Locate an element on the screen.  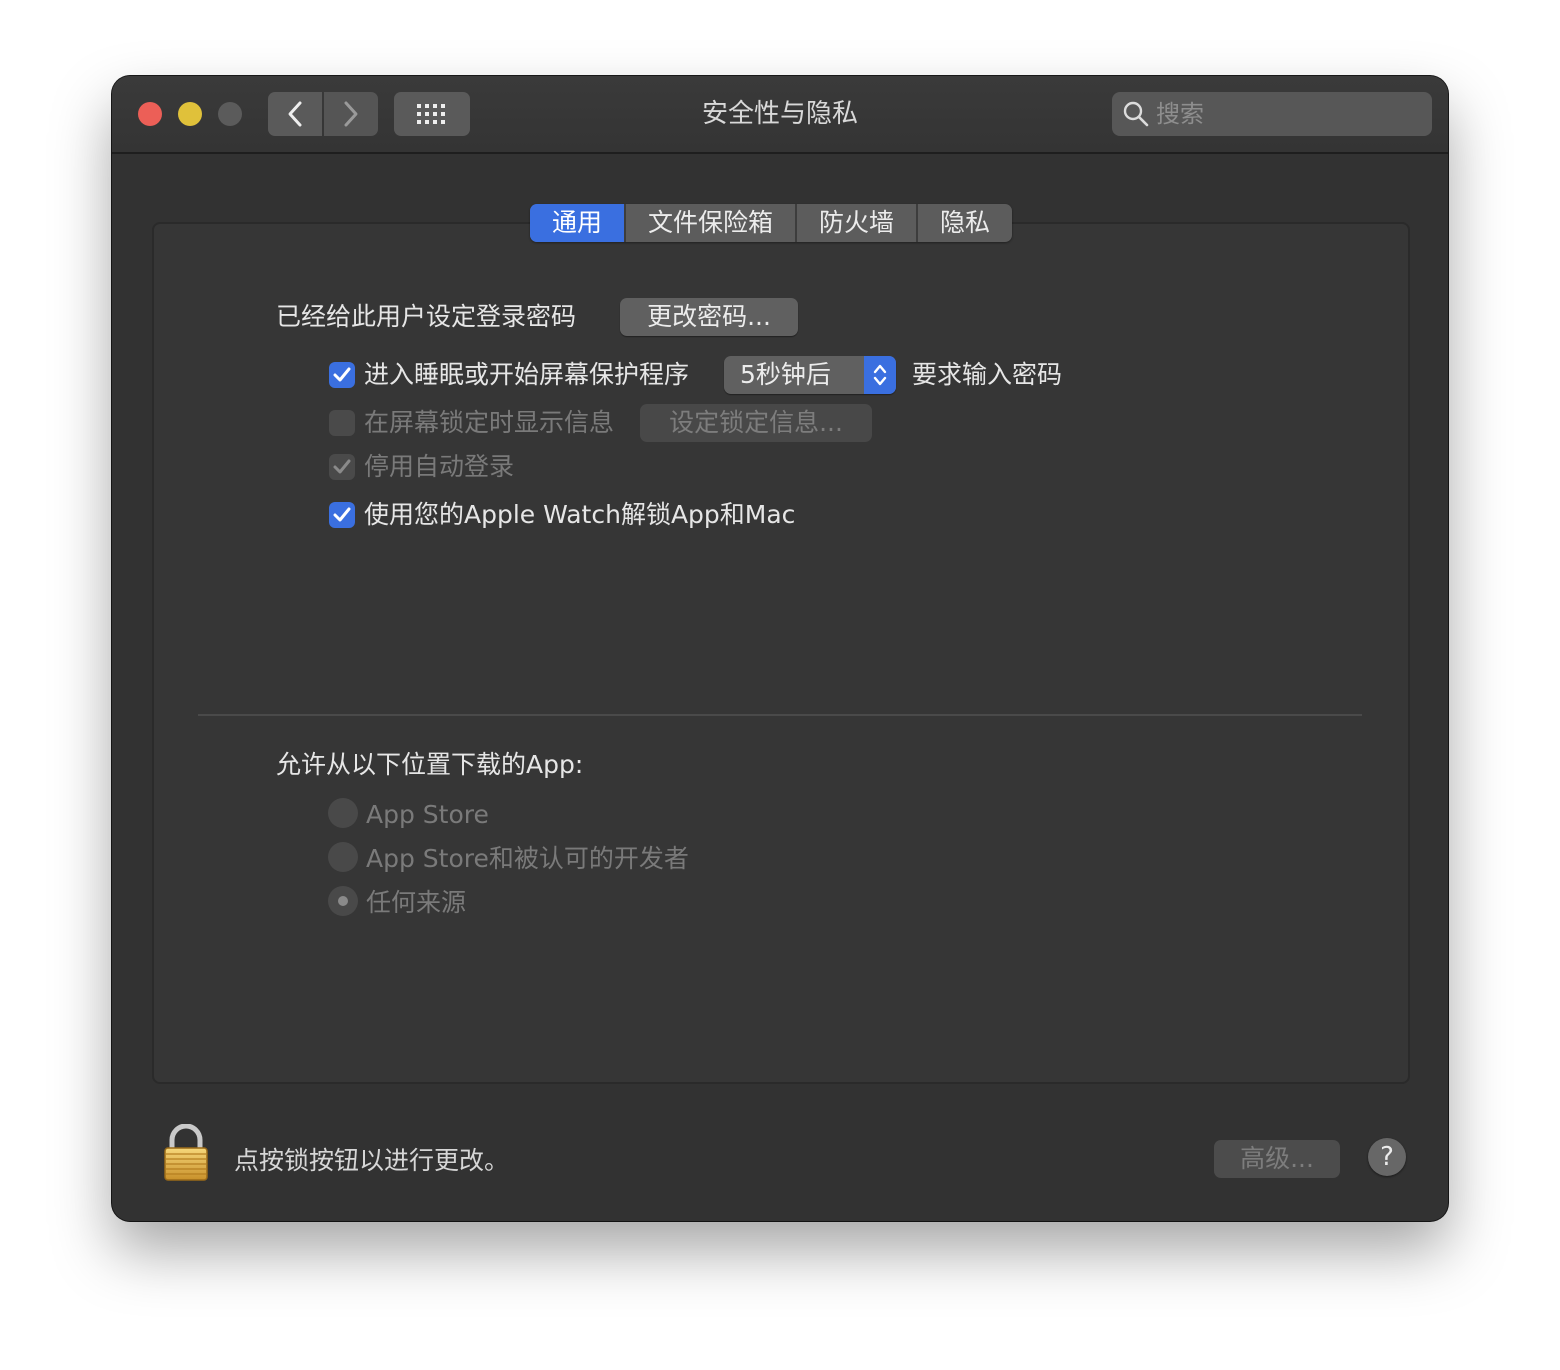
disable-auto-login-label: 停用自动登录 is located at coordinates (439, 466).